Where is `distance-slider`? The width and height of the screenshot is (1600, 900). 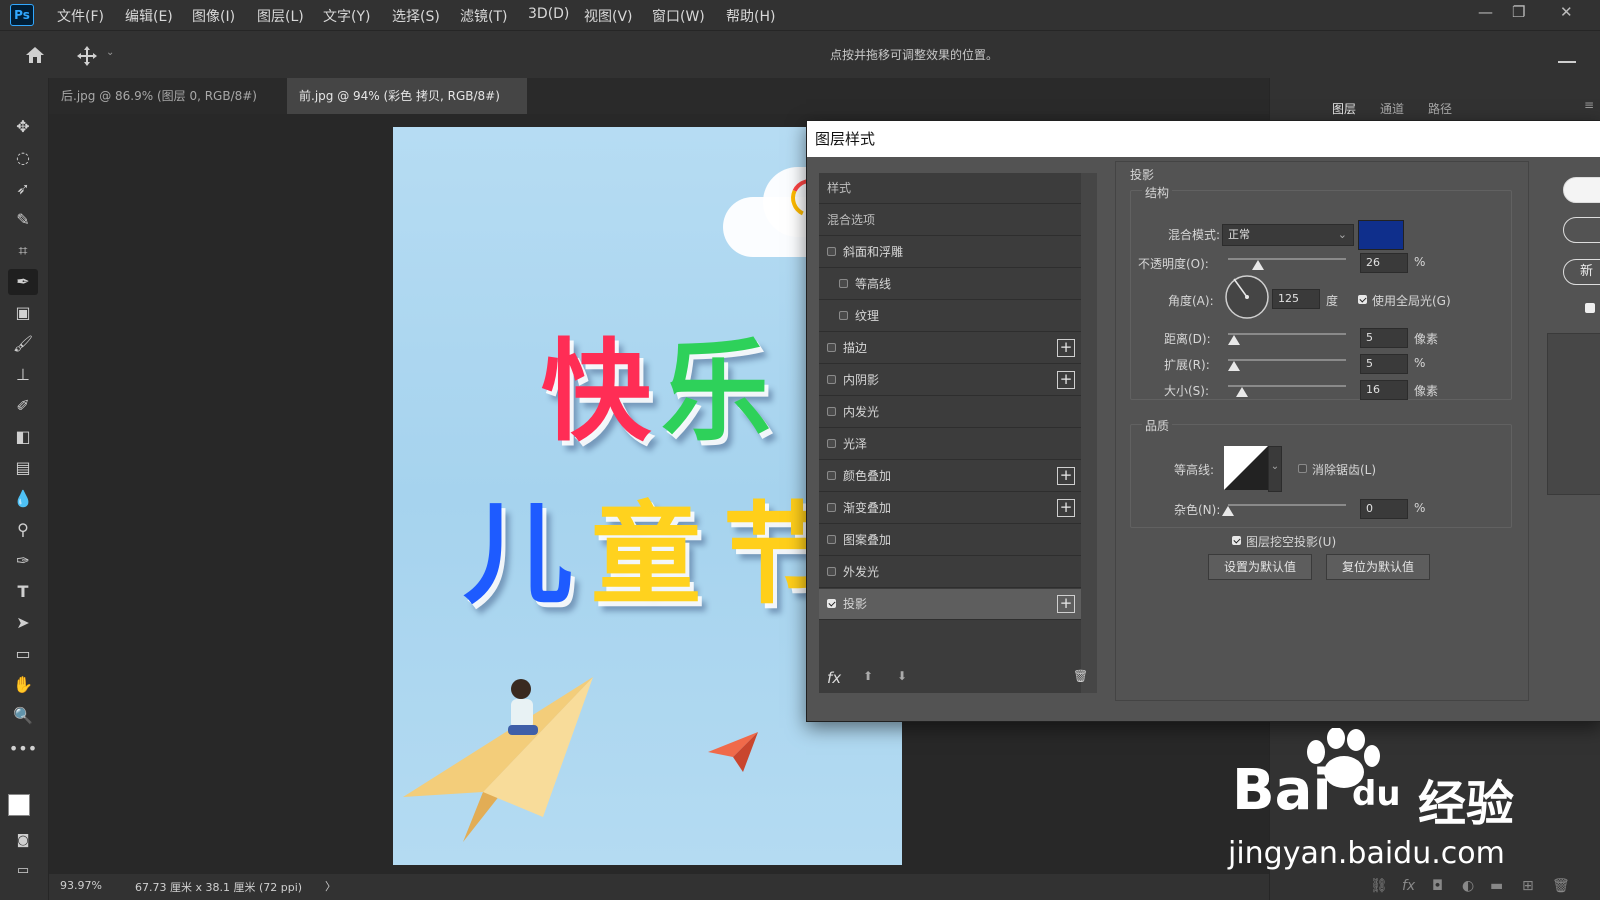
distance-slider is located at coordinates (1287, 334).